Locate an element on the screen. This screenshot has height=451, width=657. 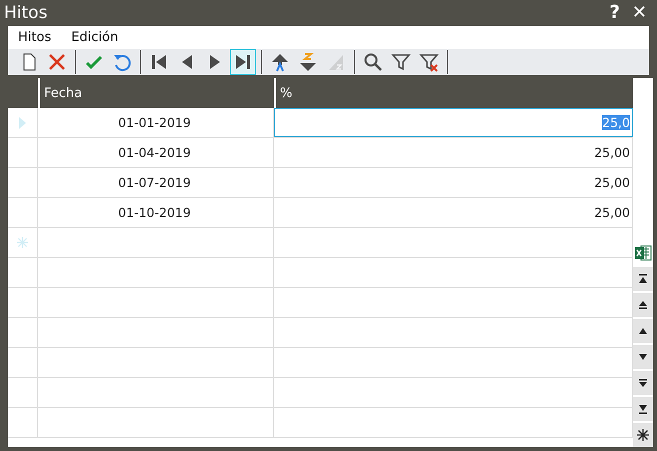
menu-item: Edición is located at coordinates (94, 37).